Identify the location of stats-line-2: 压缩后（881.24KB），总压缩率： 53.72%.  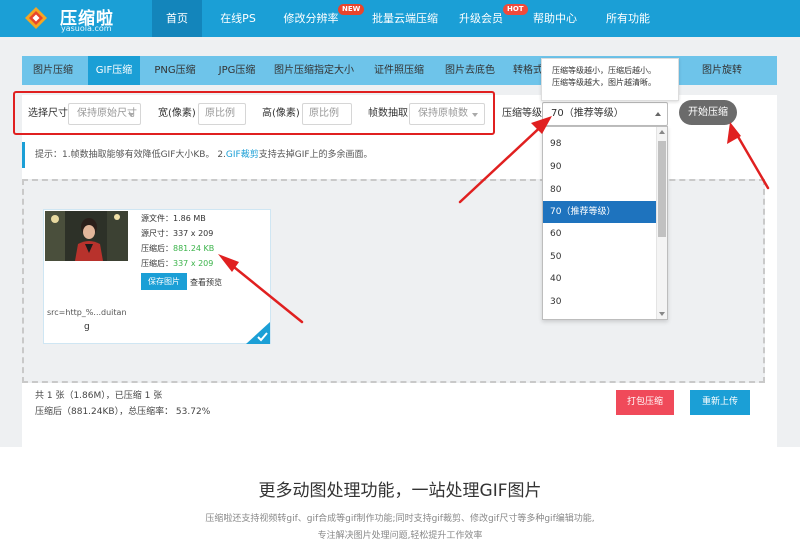
(123, 412).